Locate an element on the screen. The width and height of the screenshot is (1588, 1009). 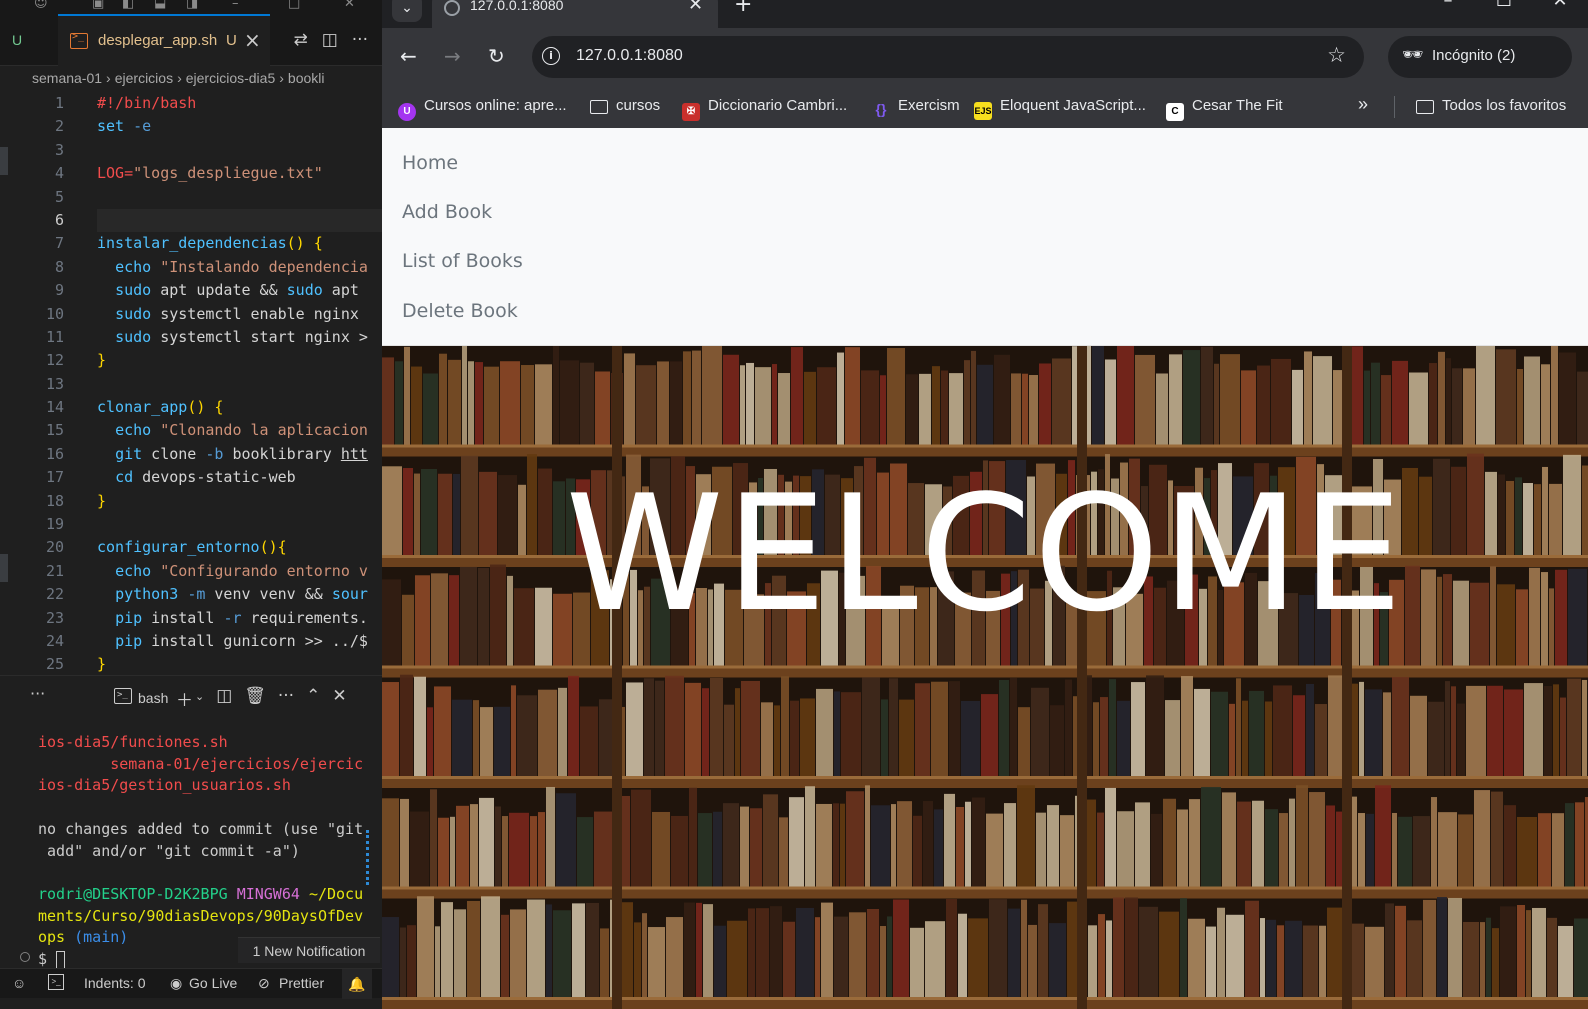
code-token: instalar_dependencias is located at coordinates (192, 243).